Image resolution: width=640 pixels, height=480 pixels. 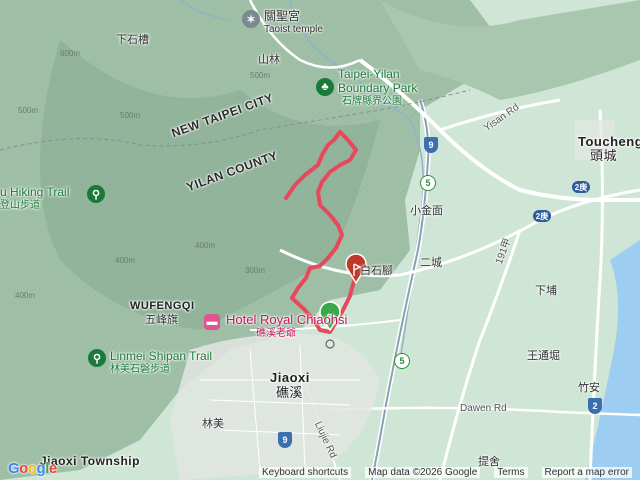 What do you see at coordinates (255, 270) in the screenshot?
I see `contour-label: 300m` at bounding box center [255, 270].